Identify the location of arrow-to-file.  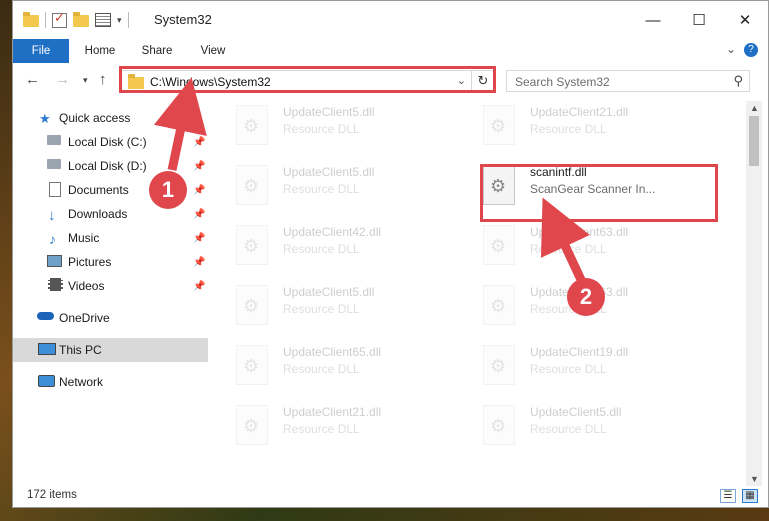
(565, 241).